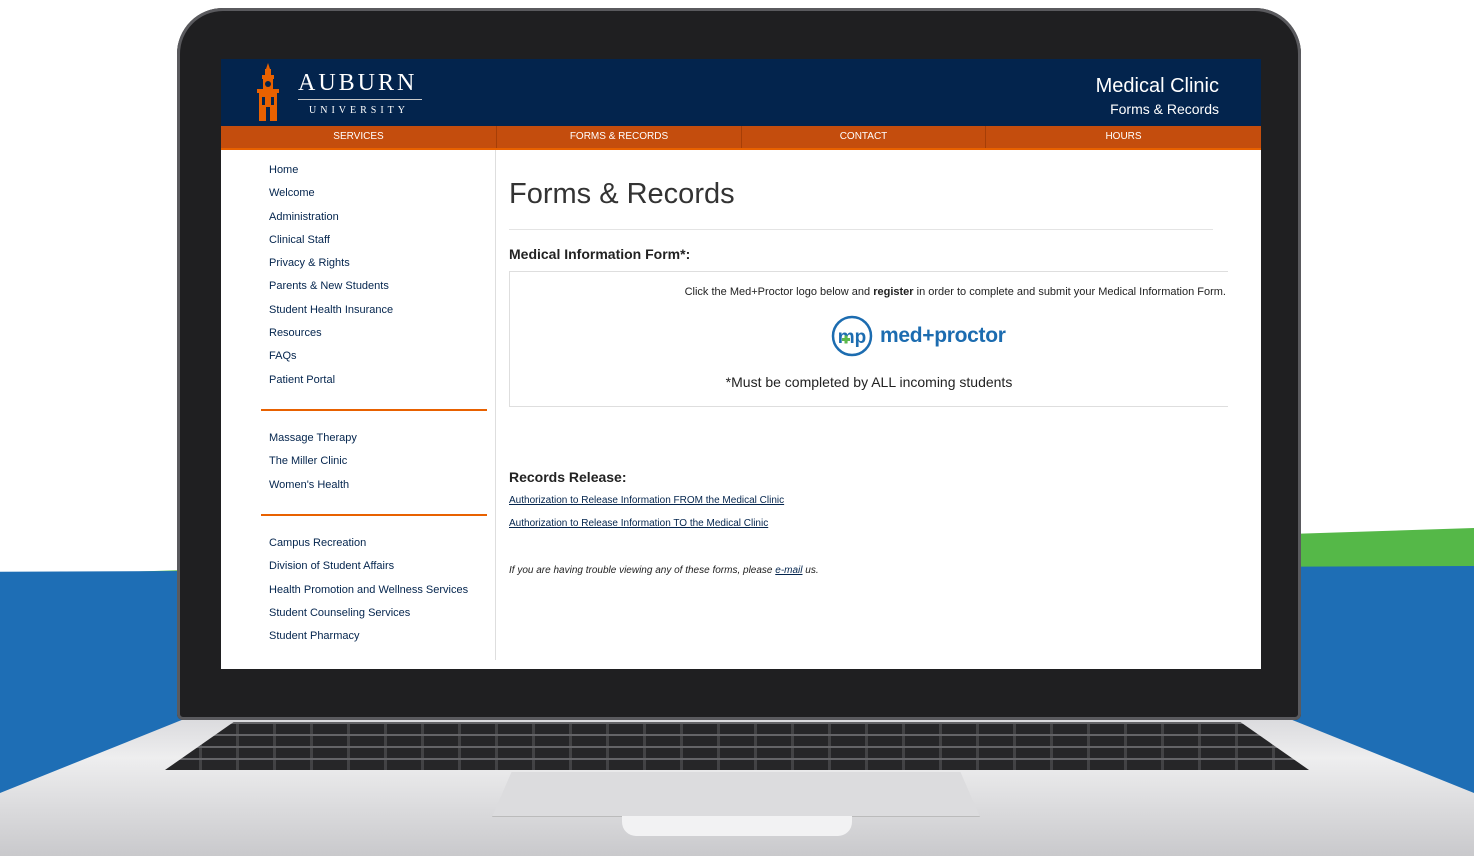  I want to click on trouble-text: us., so click(810, 570).